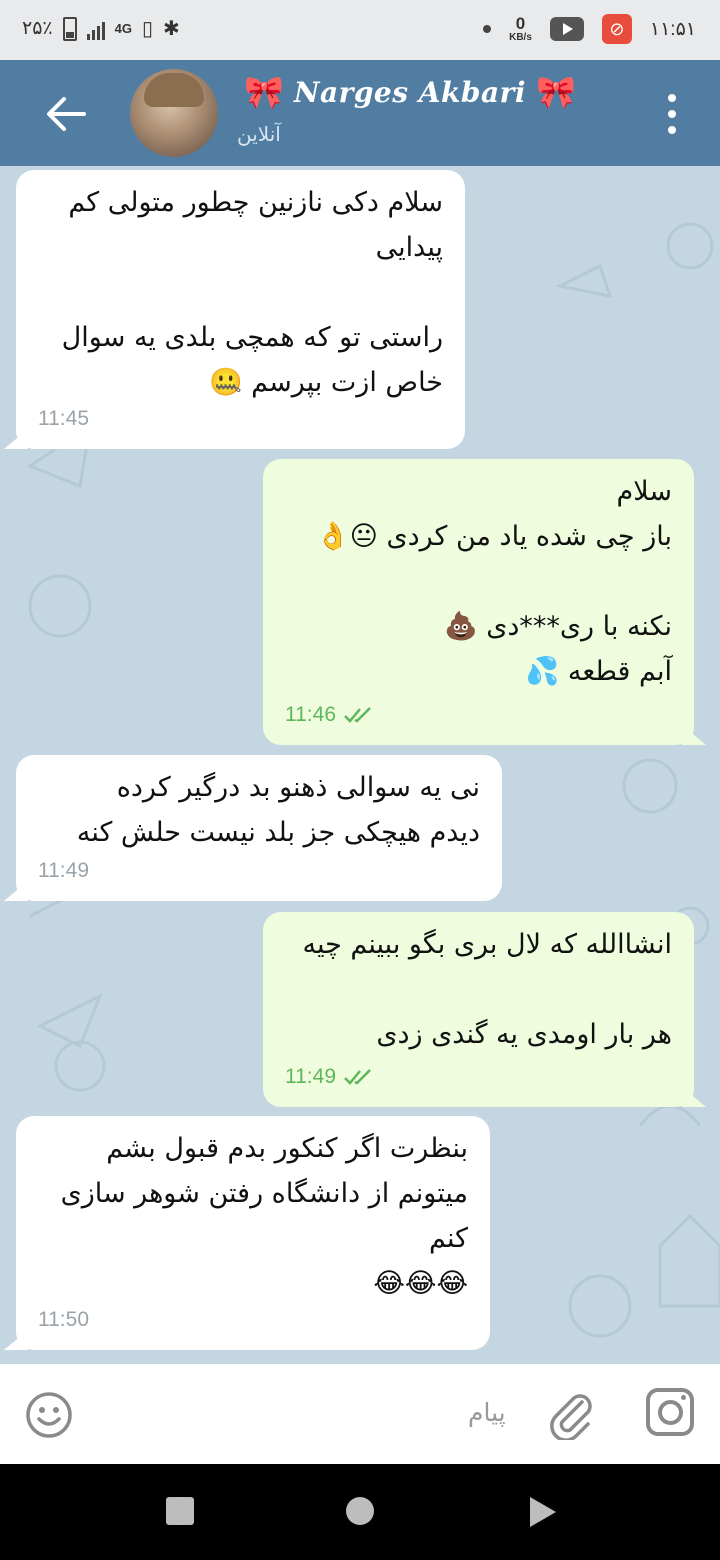 This screenshot has height=1560, width=720. I want to click on message-text: آبم قطعه 💦, so click(598, 671).